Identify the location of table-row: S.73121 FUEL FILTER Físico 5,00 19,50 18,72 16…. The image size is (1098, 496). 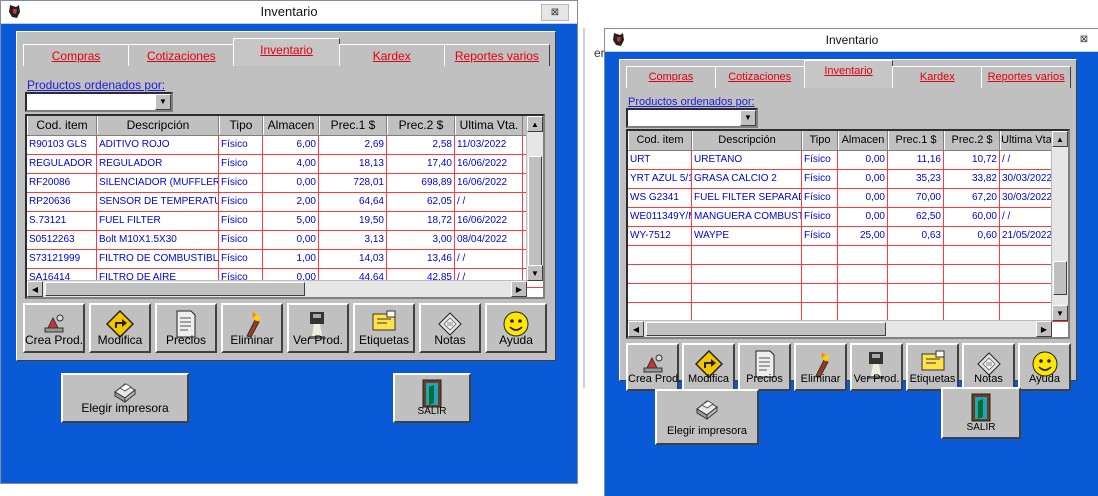
(285, 221).